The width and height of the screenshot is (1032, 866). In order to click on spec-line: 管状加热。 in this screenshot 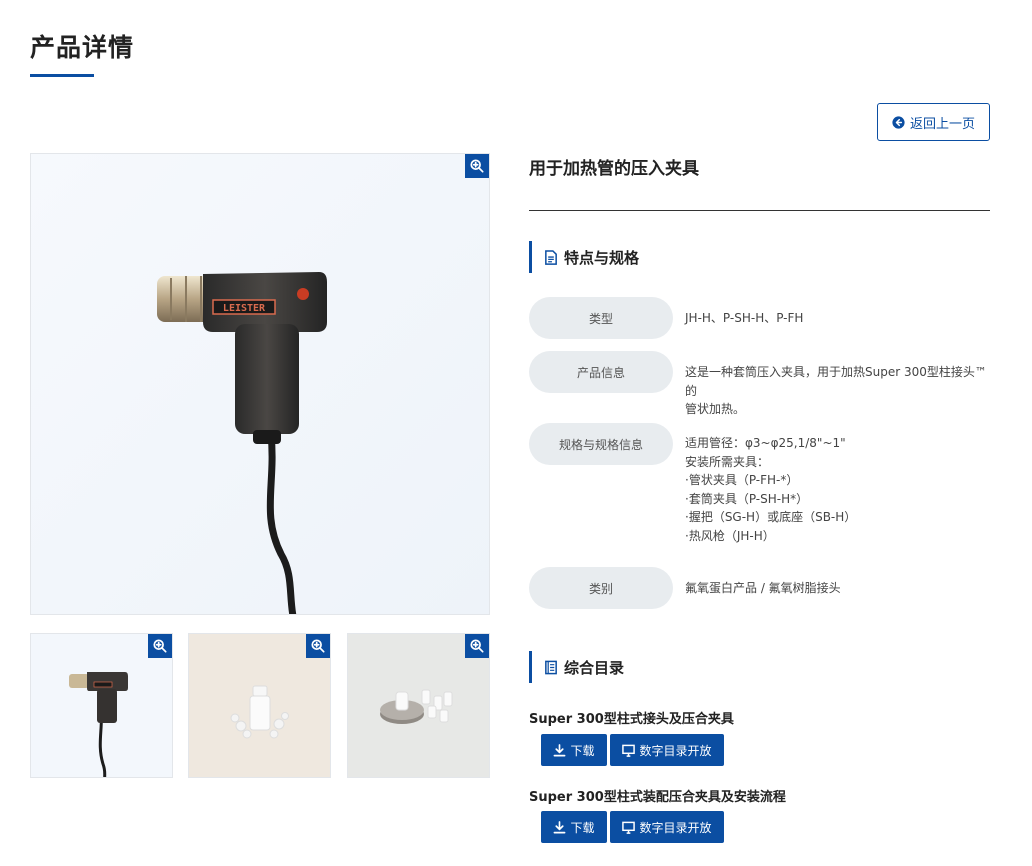, I will do `click(715, 409)`.